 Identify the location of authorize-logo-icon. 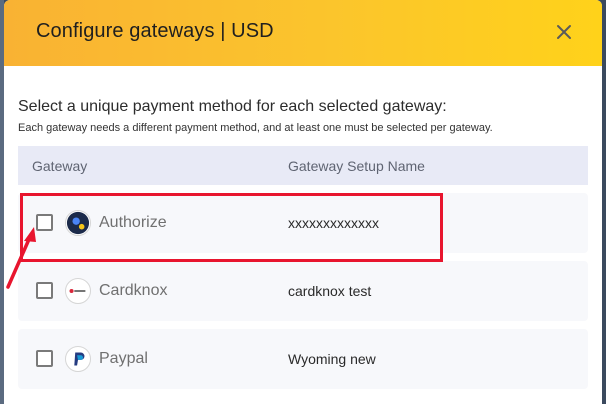
(78, 223).